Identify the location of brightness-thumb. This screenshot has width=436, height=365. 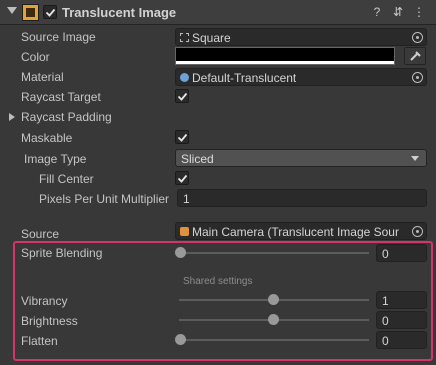
(273, 319).